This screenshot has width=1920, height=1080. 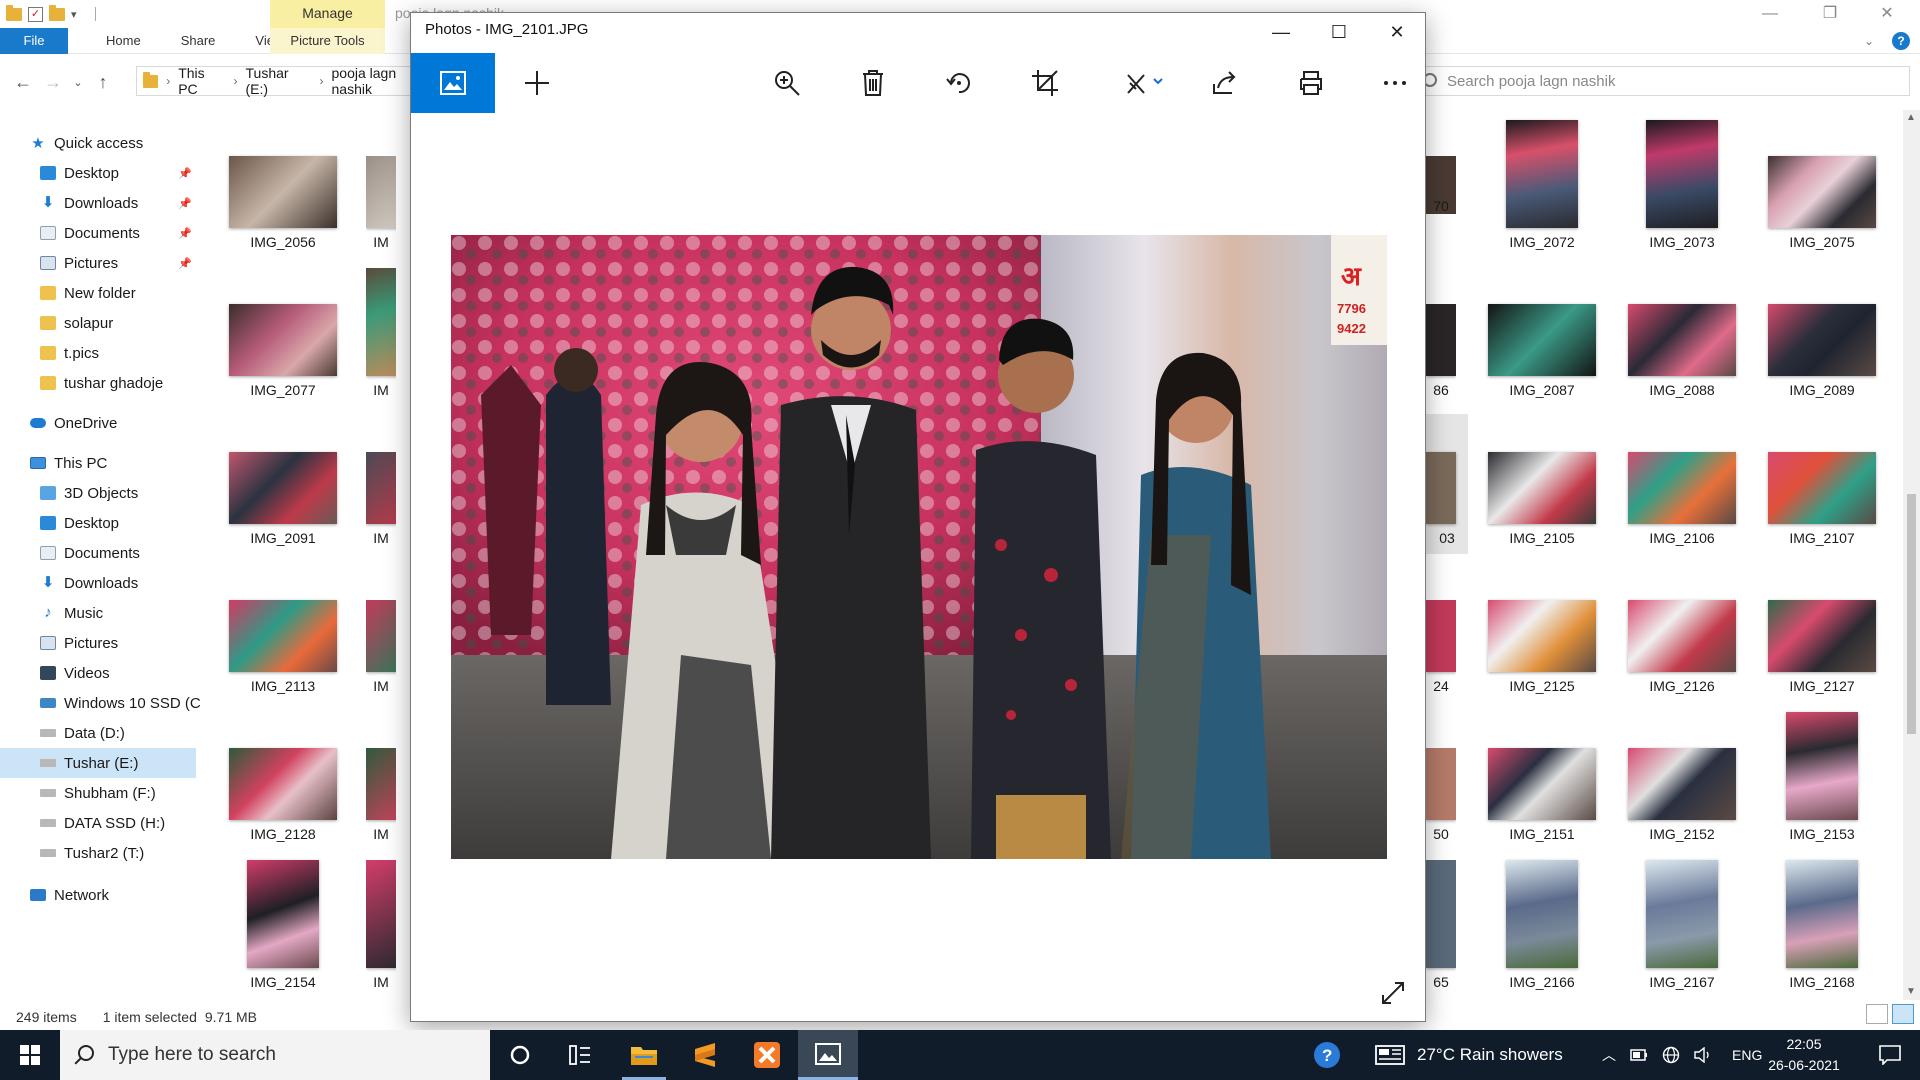 I want to click on back-button: ←, so click(x=23, y=82).